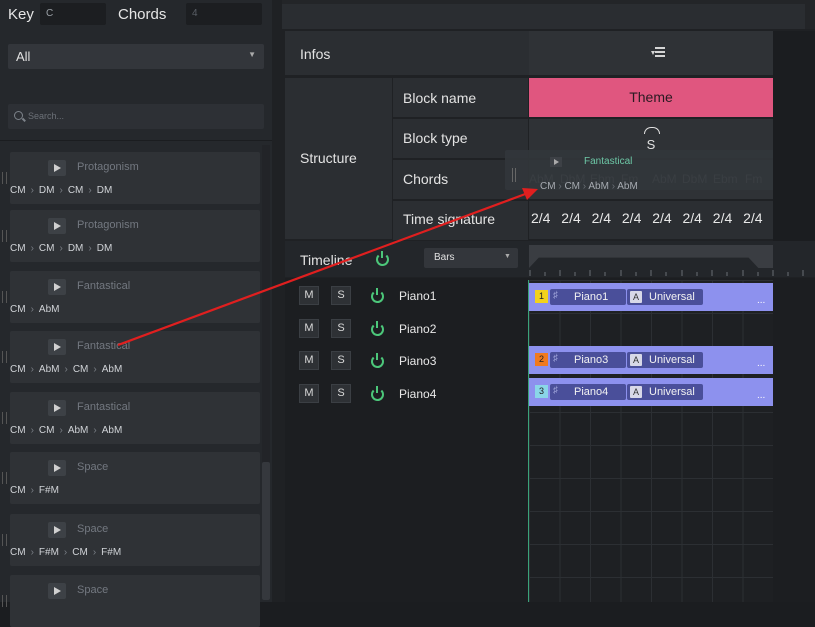 This screenshot has height=627, width=815. Describe the element at coordinates (666, 273) in the screenshot. I see `ruler-ticks` at that location.